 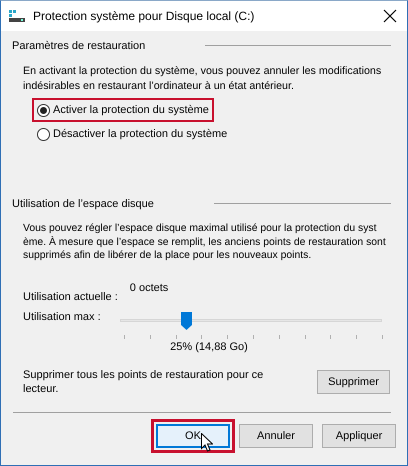 I want to click on radio-label: Activer la protection du système, so click(x=131, y=110).